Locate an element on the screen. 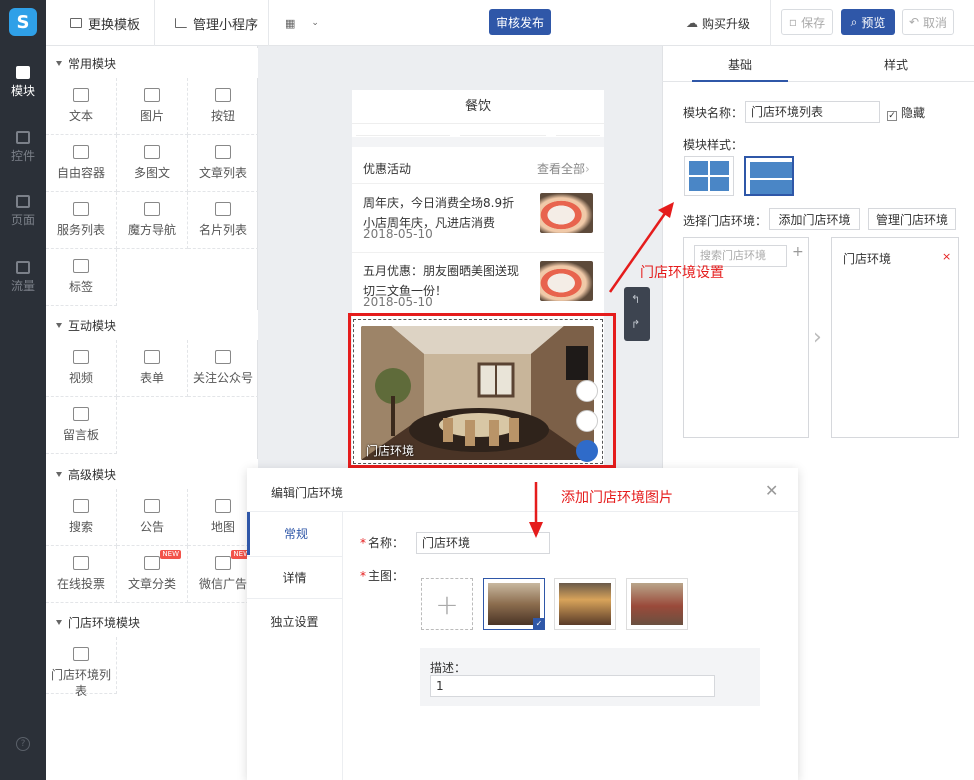 The width and height of the screenshot is (974, 780). publish-button: 审核发布 is located at coordinates (520, 22).